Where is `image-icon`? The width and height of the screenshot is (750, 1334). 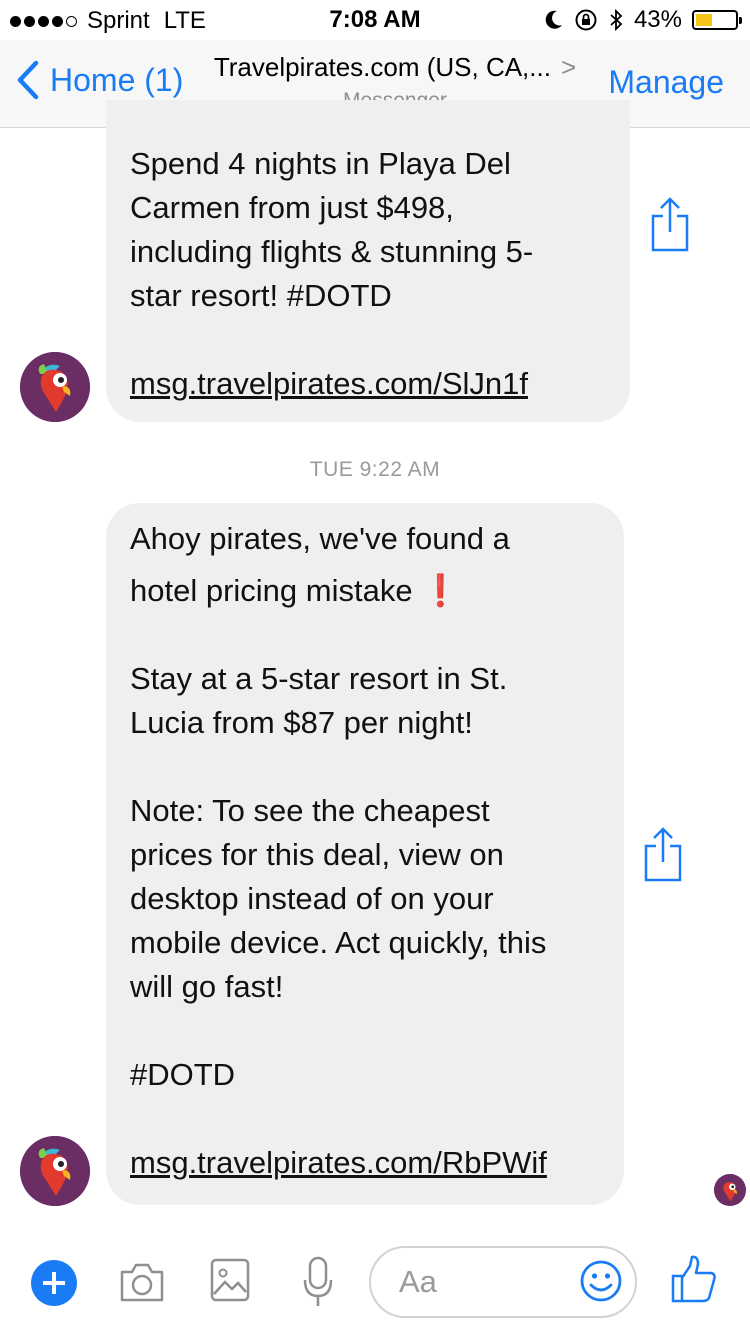
image-icon is located at coordinates (230, 1280).